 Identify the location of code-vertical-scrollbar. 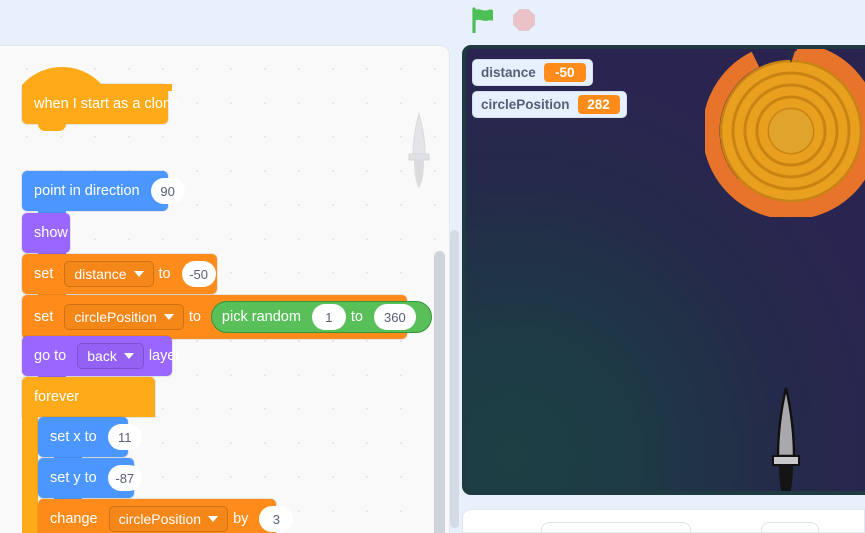
(439, 392).